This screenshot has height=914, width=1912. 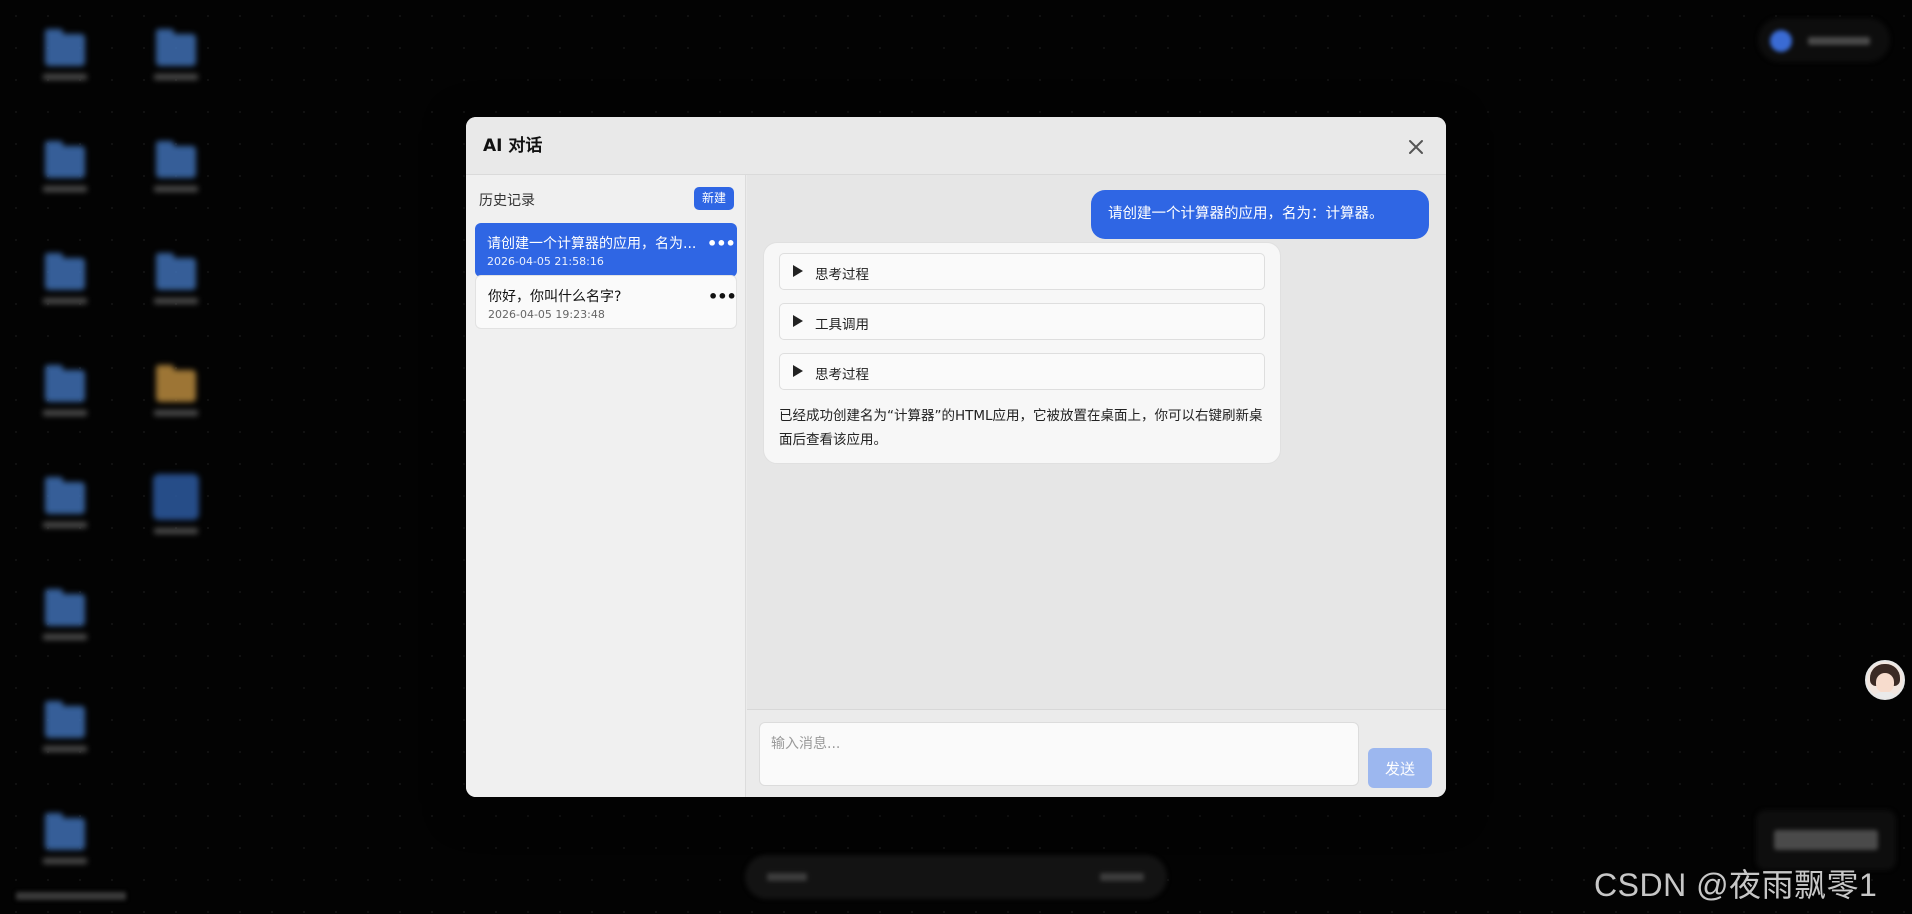 What do you see at coordinates (1824, 40) in the screenshot?
I see `user-chip` at bounding box center [1824, 40].